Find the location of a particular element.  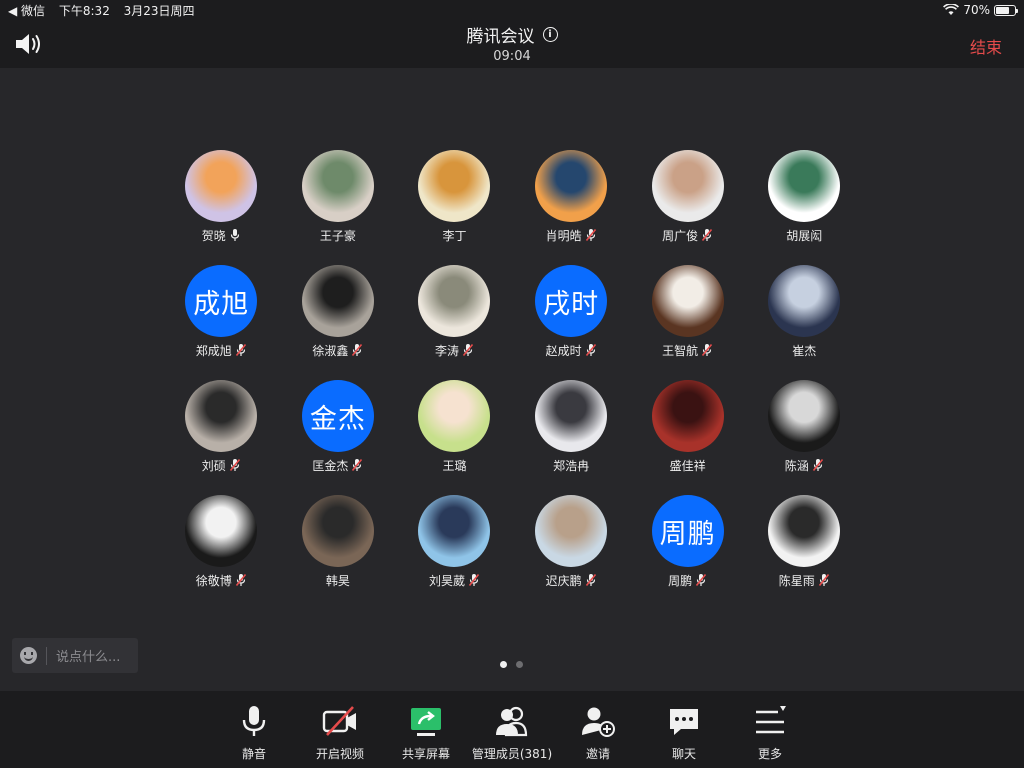

participant-tile: 郑浩冉 is located at coordinates (571, 426).